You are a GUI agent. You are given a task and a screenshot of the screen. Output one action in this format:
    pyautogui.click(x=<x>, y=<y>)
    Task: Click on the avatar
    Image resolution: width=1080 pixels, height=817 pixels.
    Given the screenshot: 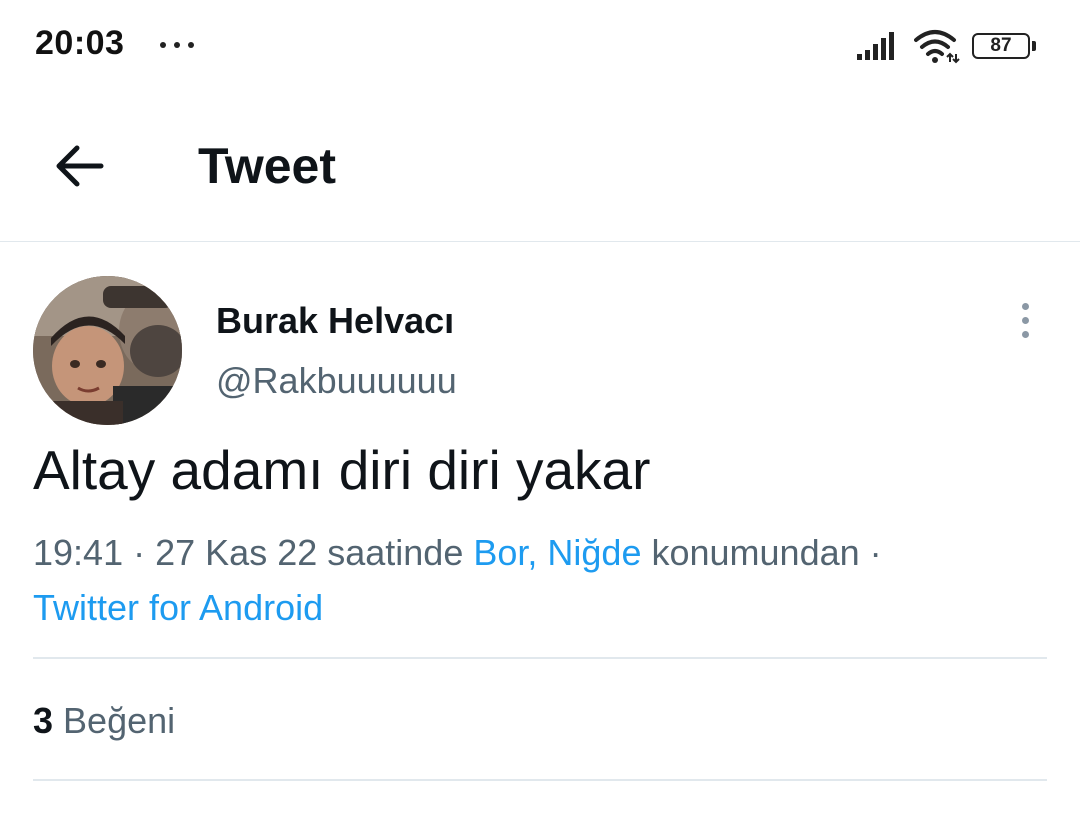 What is the action you would take?
    pyautogui.click(x=107, y=350)
    